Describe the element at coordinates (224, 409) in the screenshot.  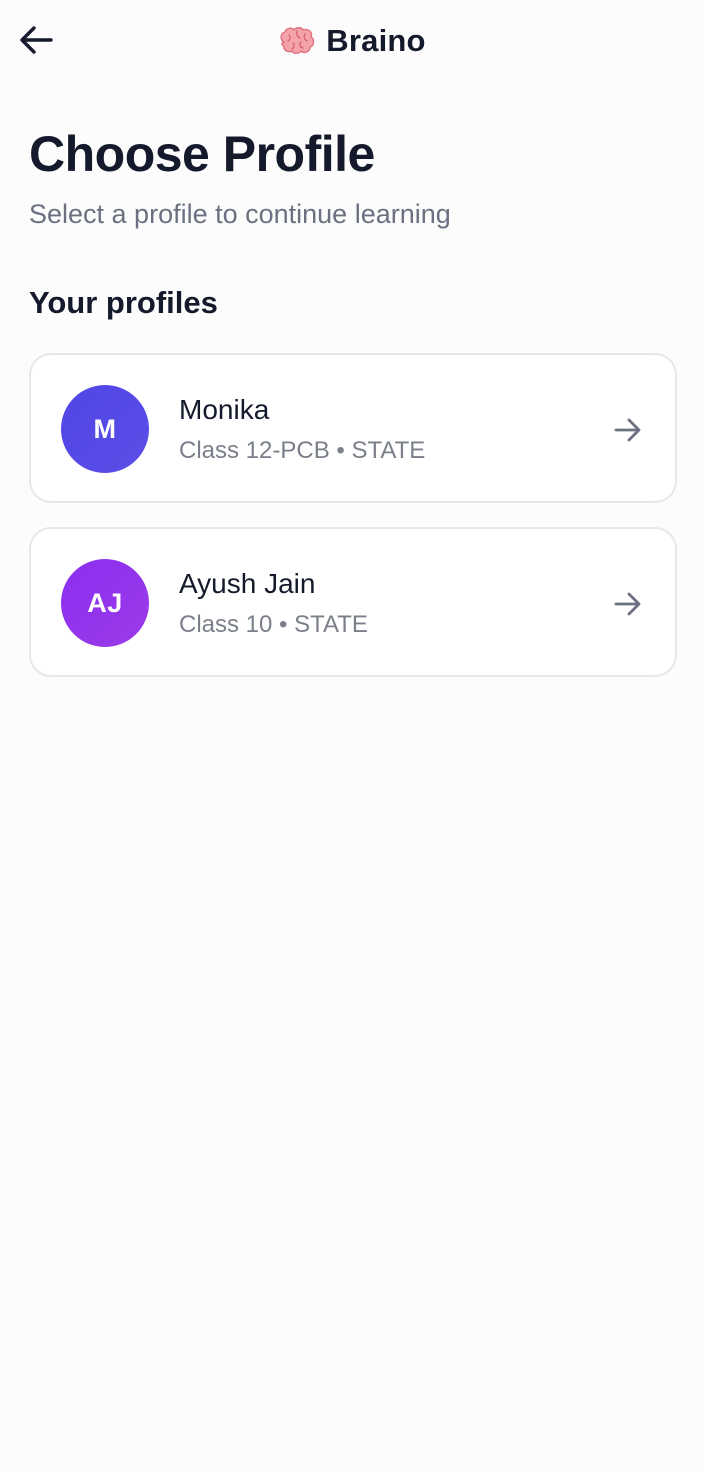
I see `profile-name: Monika` at that location.